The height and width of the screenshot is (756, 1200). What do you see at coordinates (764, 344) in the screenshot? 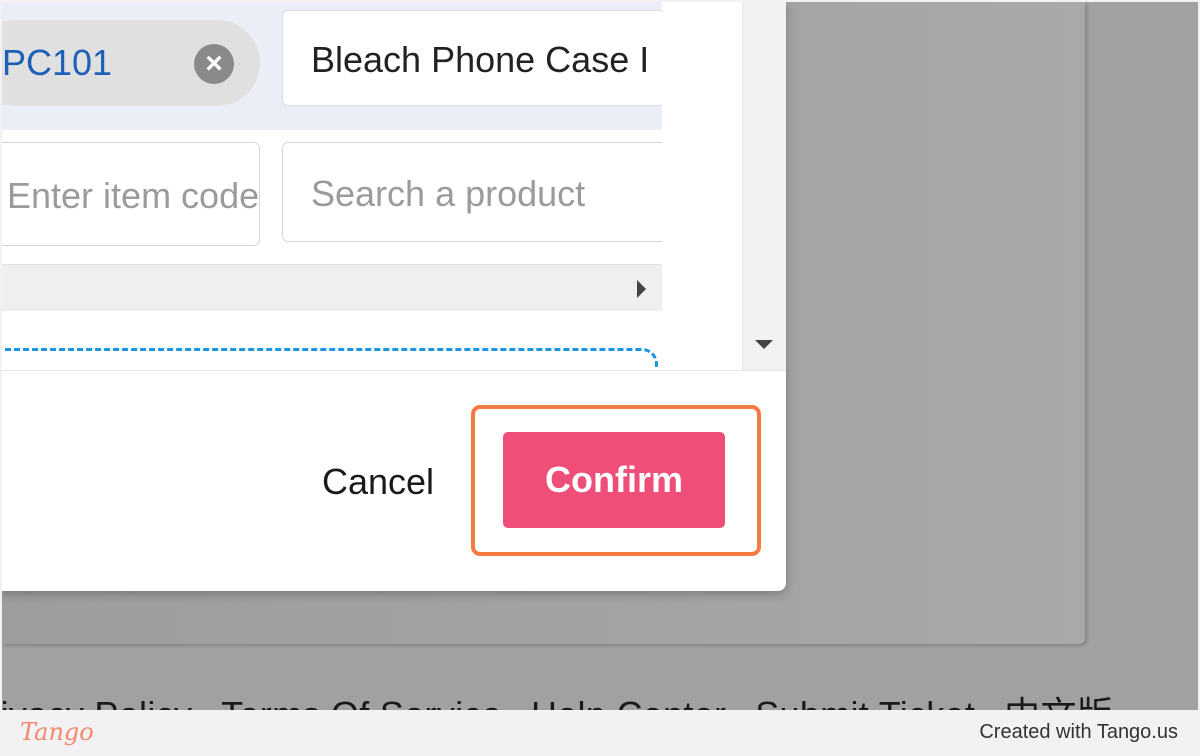
I see `triangle-down-icon` at bounding box center [764, 344].